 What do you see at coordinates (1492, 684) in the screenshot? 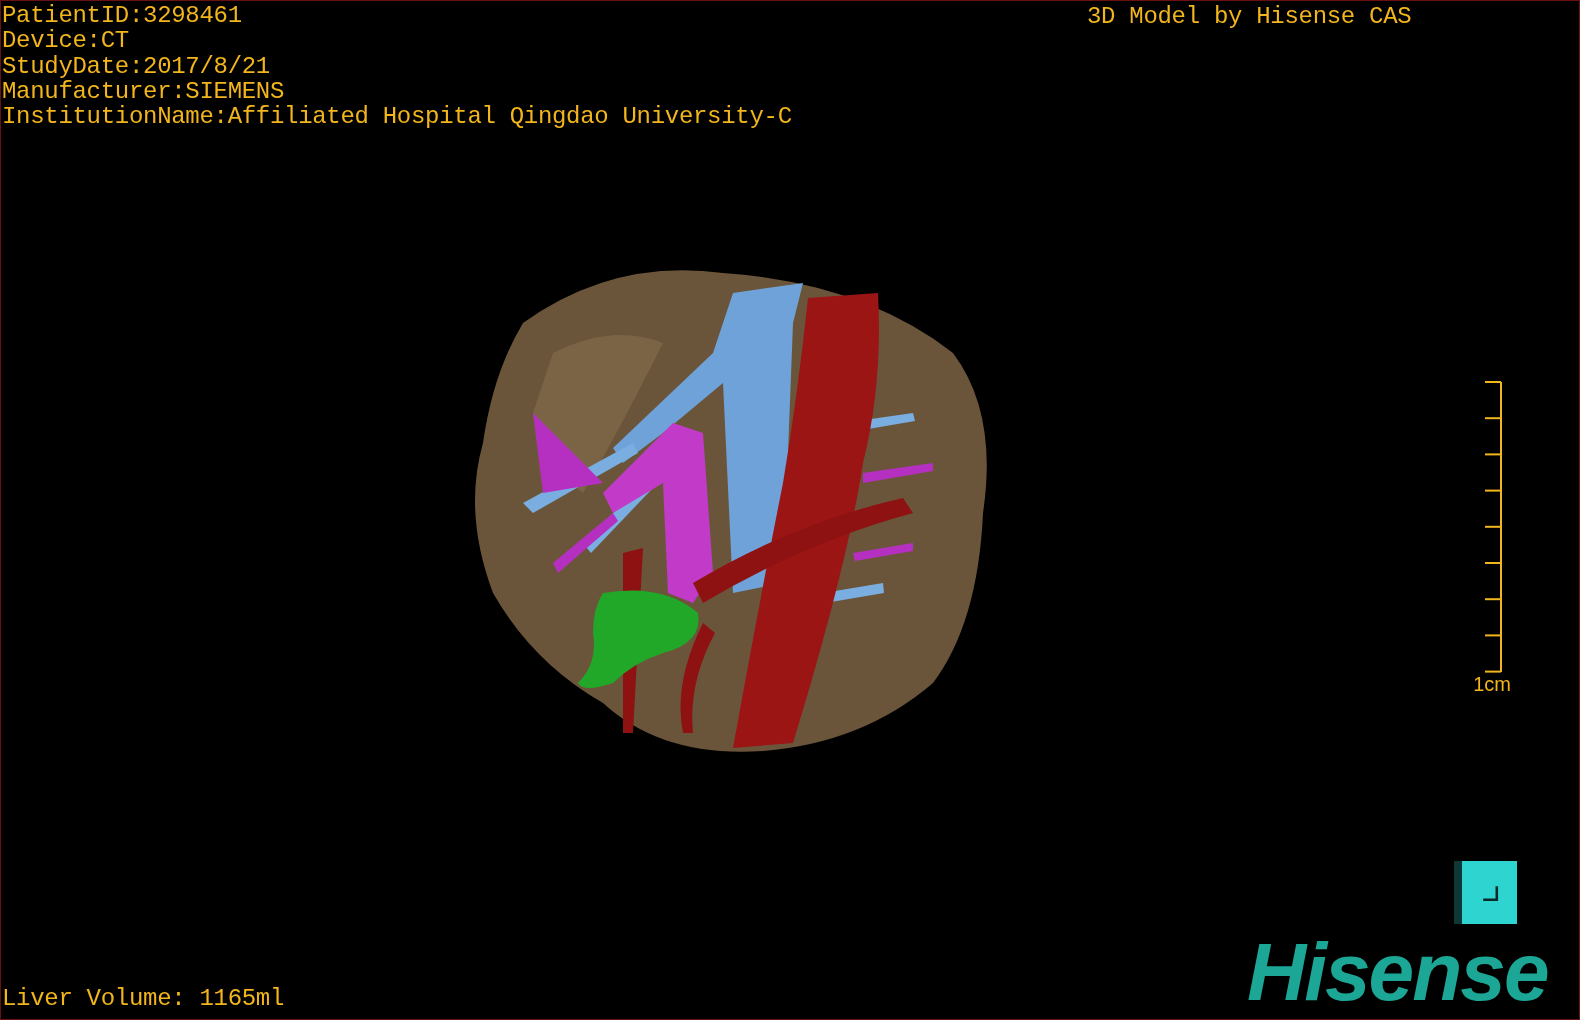
I see `scale-label: 1cm` at bounding box center [1492, 684].